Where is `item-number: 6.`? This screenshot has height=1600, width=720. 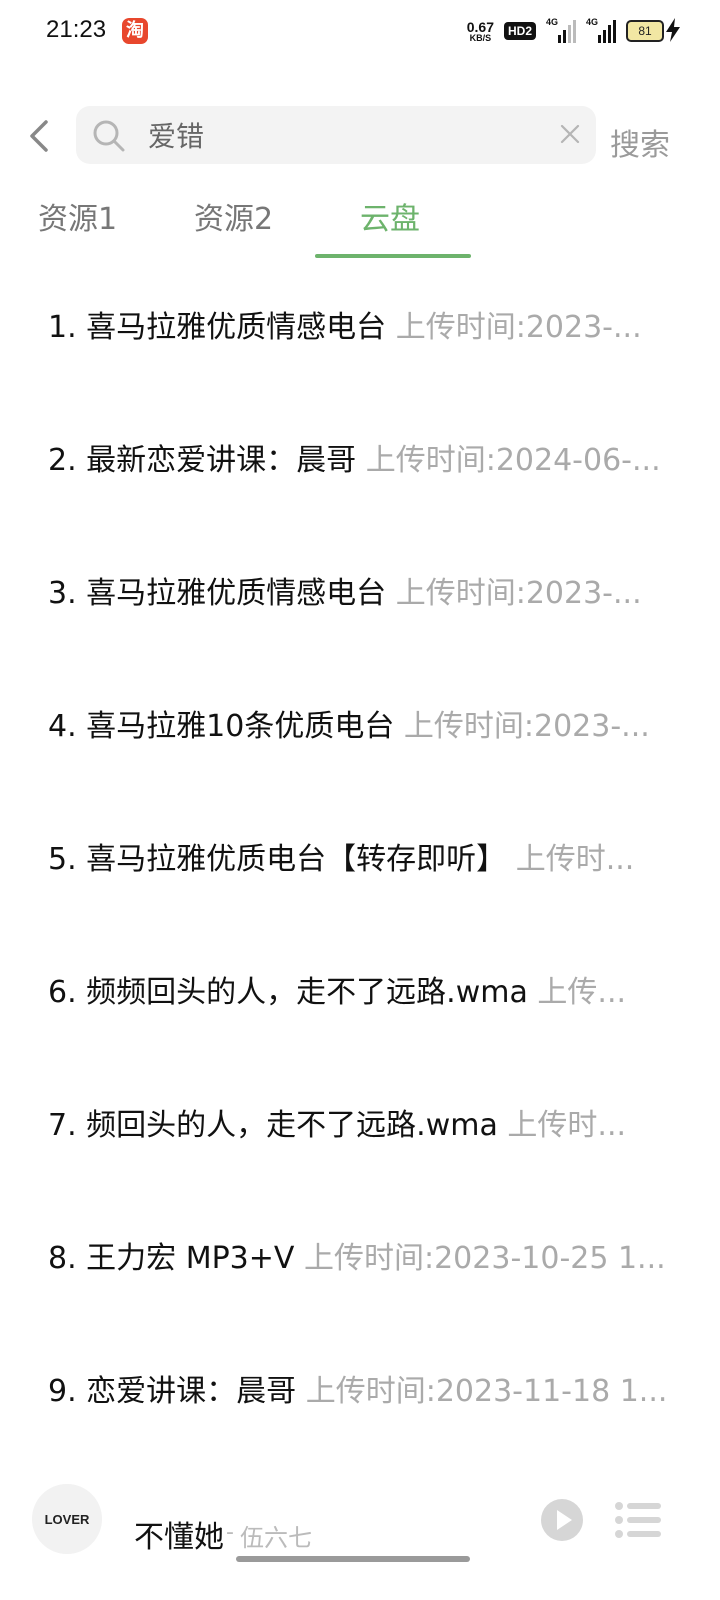 item-number: 6. is located at coordinates (62, 992).